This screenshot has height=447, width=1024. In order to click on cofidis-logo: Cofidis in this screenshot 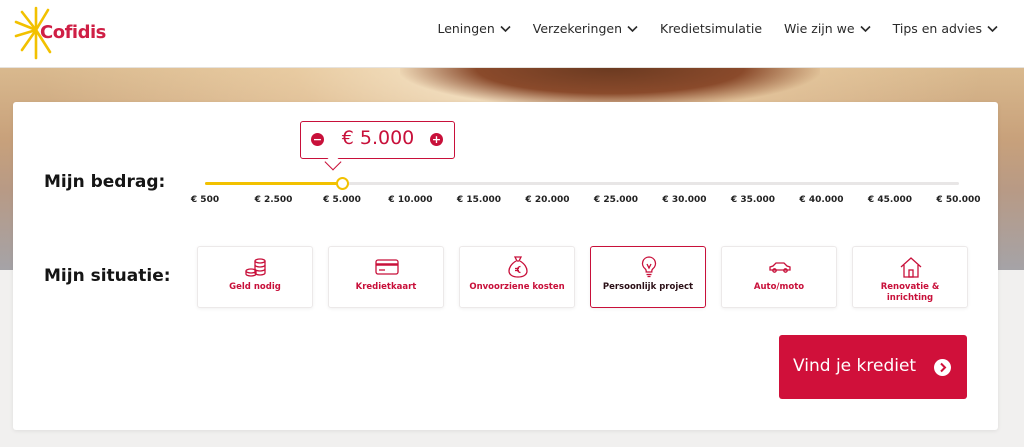, I will do `click(69, 33)`.